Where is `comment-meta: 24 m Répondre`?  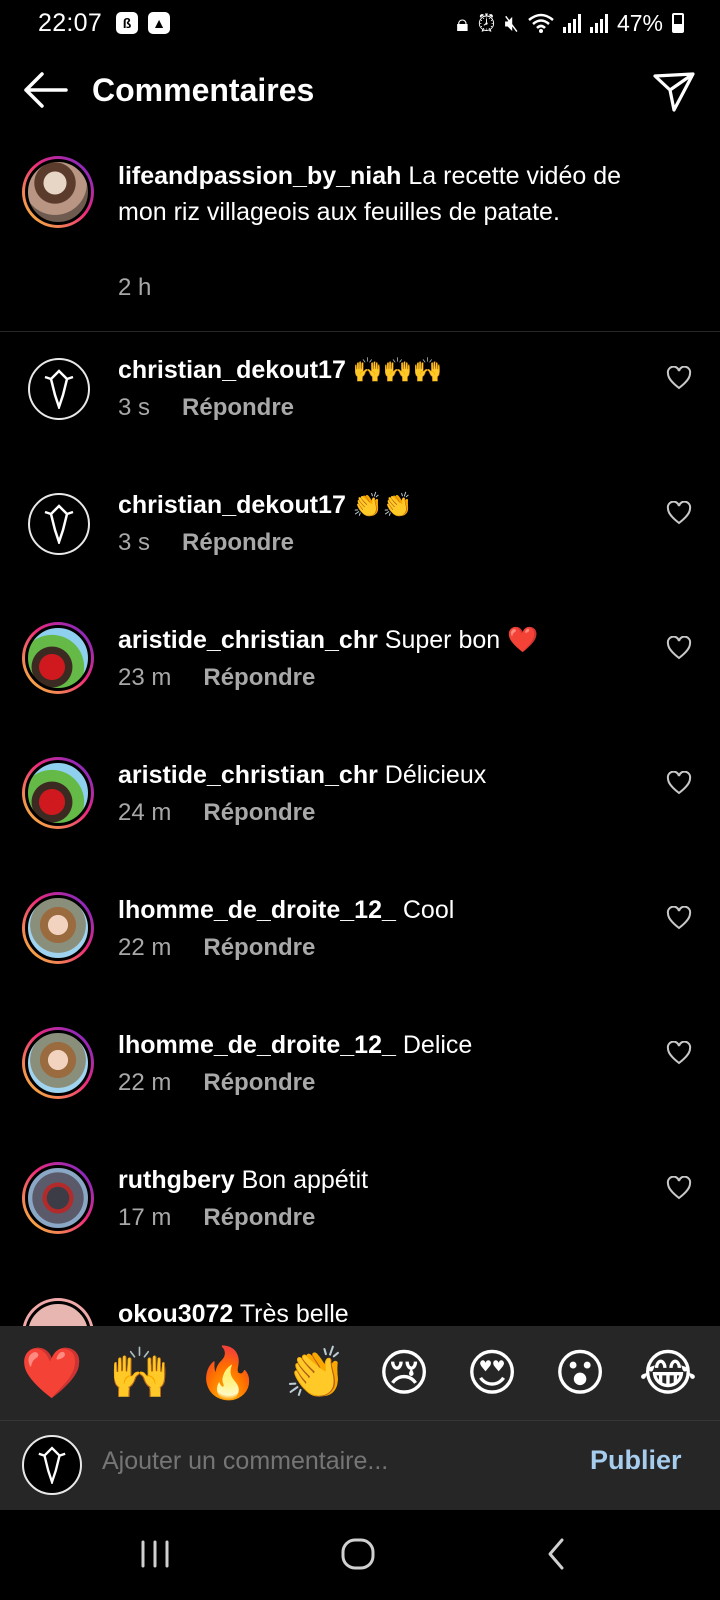 comment-meta: 24 m Répondre is located at coordinates (216, 813).